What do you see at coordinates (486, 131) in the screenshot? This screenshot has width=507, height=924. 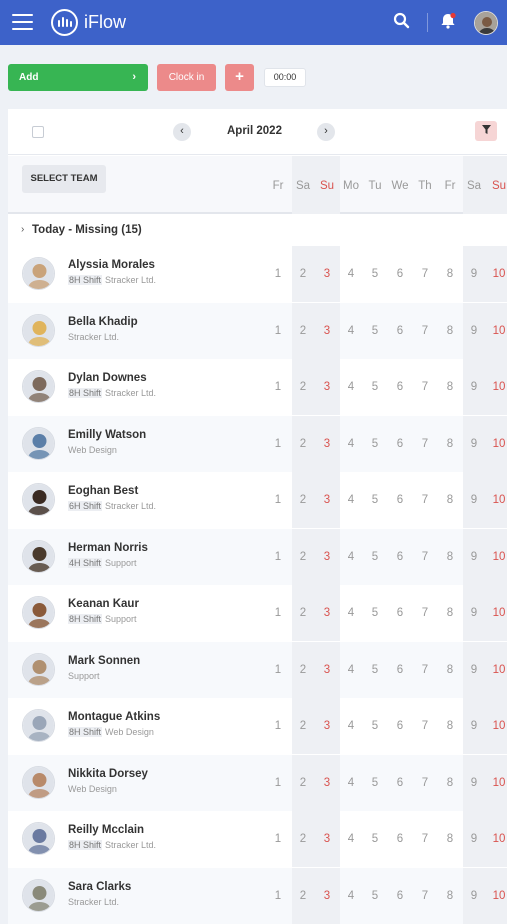 I see `filter-button` at bounding box center [486, 131].